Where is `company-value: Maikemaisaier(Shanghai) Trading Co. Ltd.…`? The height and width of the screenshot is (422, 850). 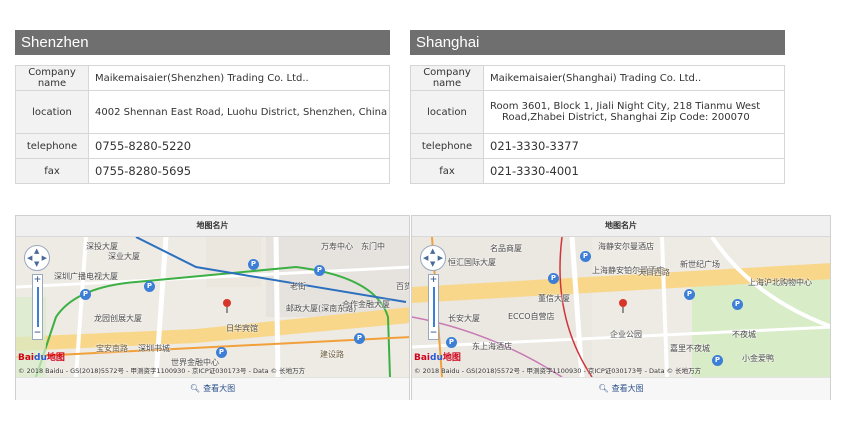 company-value: Maikemaisaier(Shanghai) Trading Co. Ltd.… is located at coordinates (634, 78).